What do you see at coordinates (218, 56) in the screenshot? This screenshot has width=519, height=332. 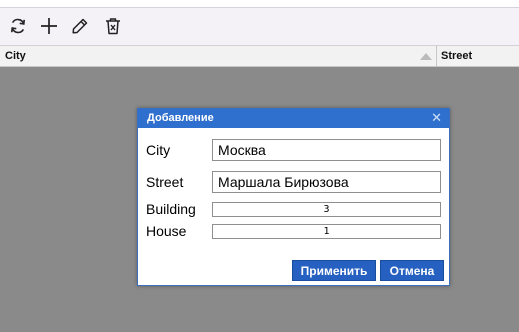 I see `column-header-city: City` at bounding box center [218, 56].